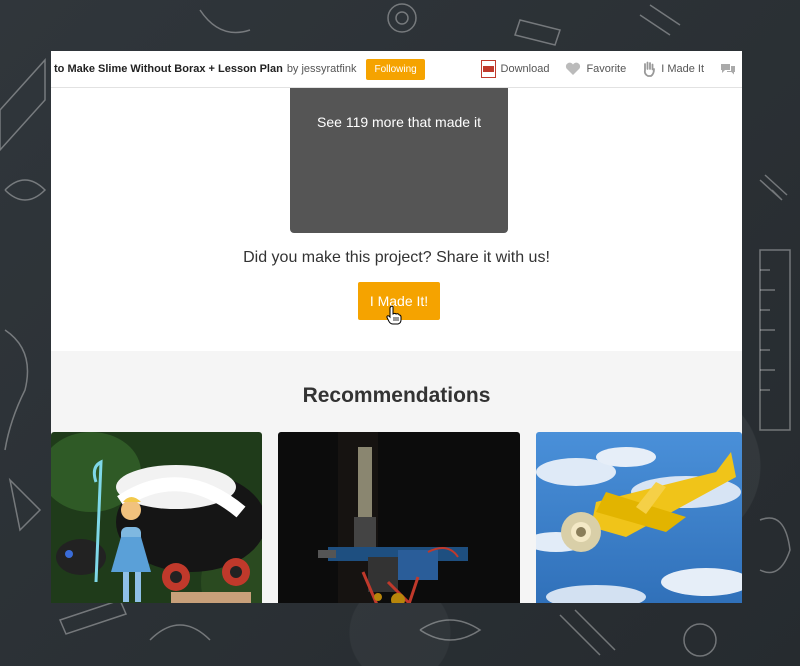 Image resolution: width=800 pixels, height=666 pixels. Describe the element at coordinates (525, 69) in the screenshot. I see `download-label: Download` at that location.